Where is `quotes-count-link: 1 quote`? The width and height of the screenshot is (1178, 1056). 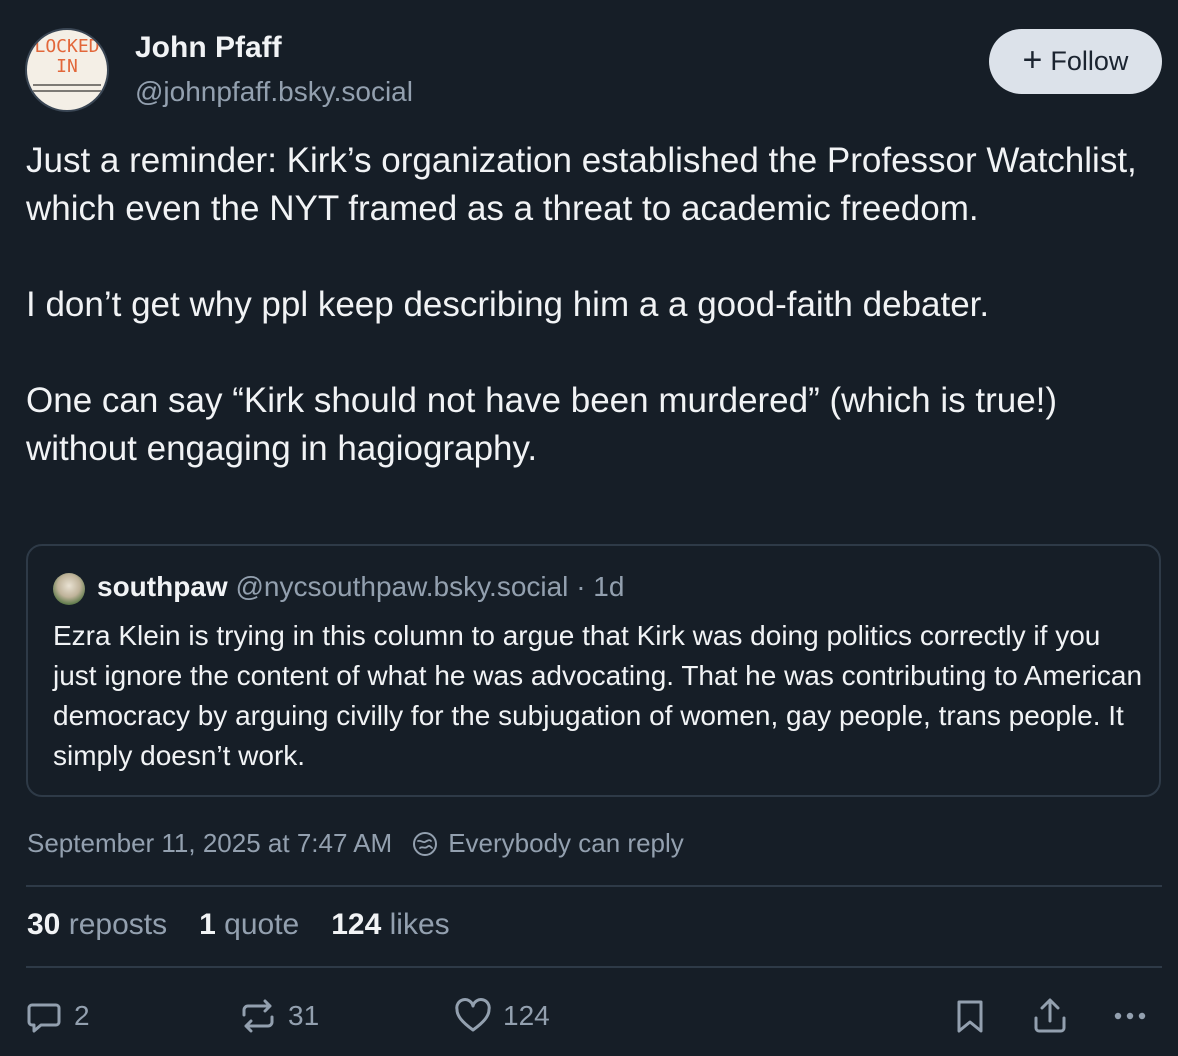
quotes-count-link: 1 quote is located at coordinates (249, 925).